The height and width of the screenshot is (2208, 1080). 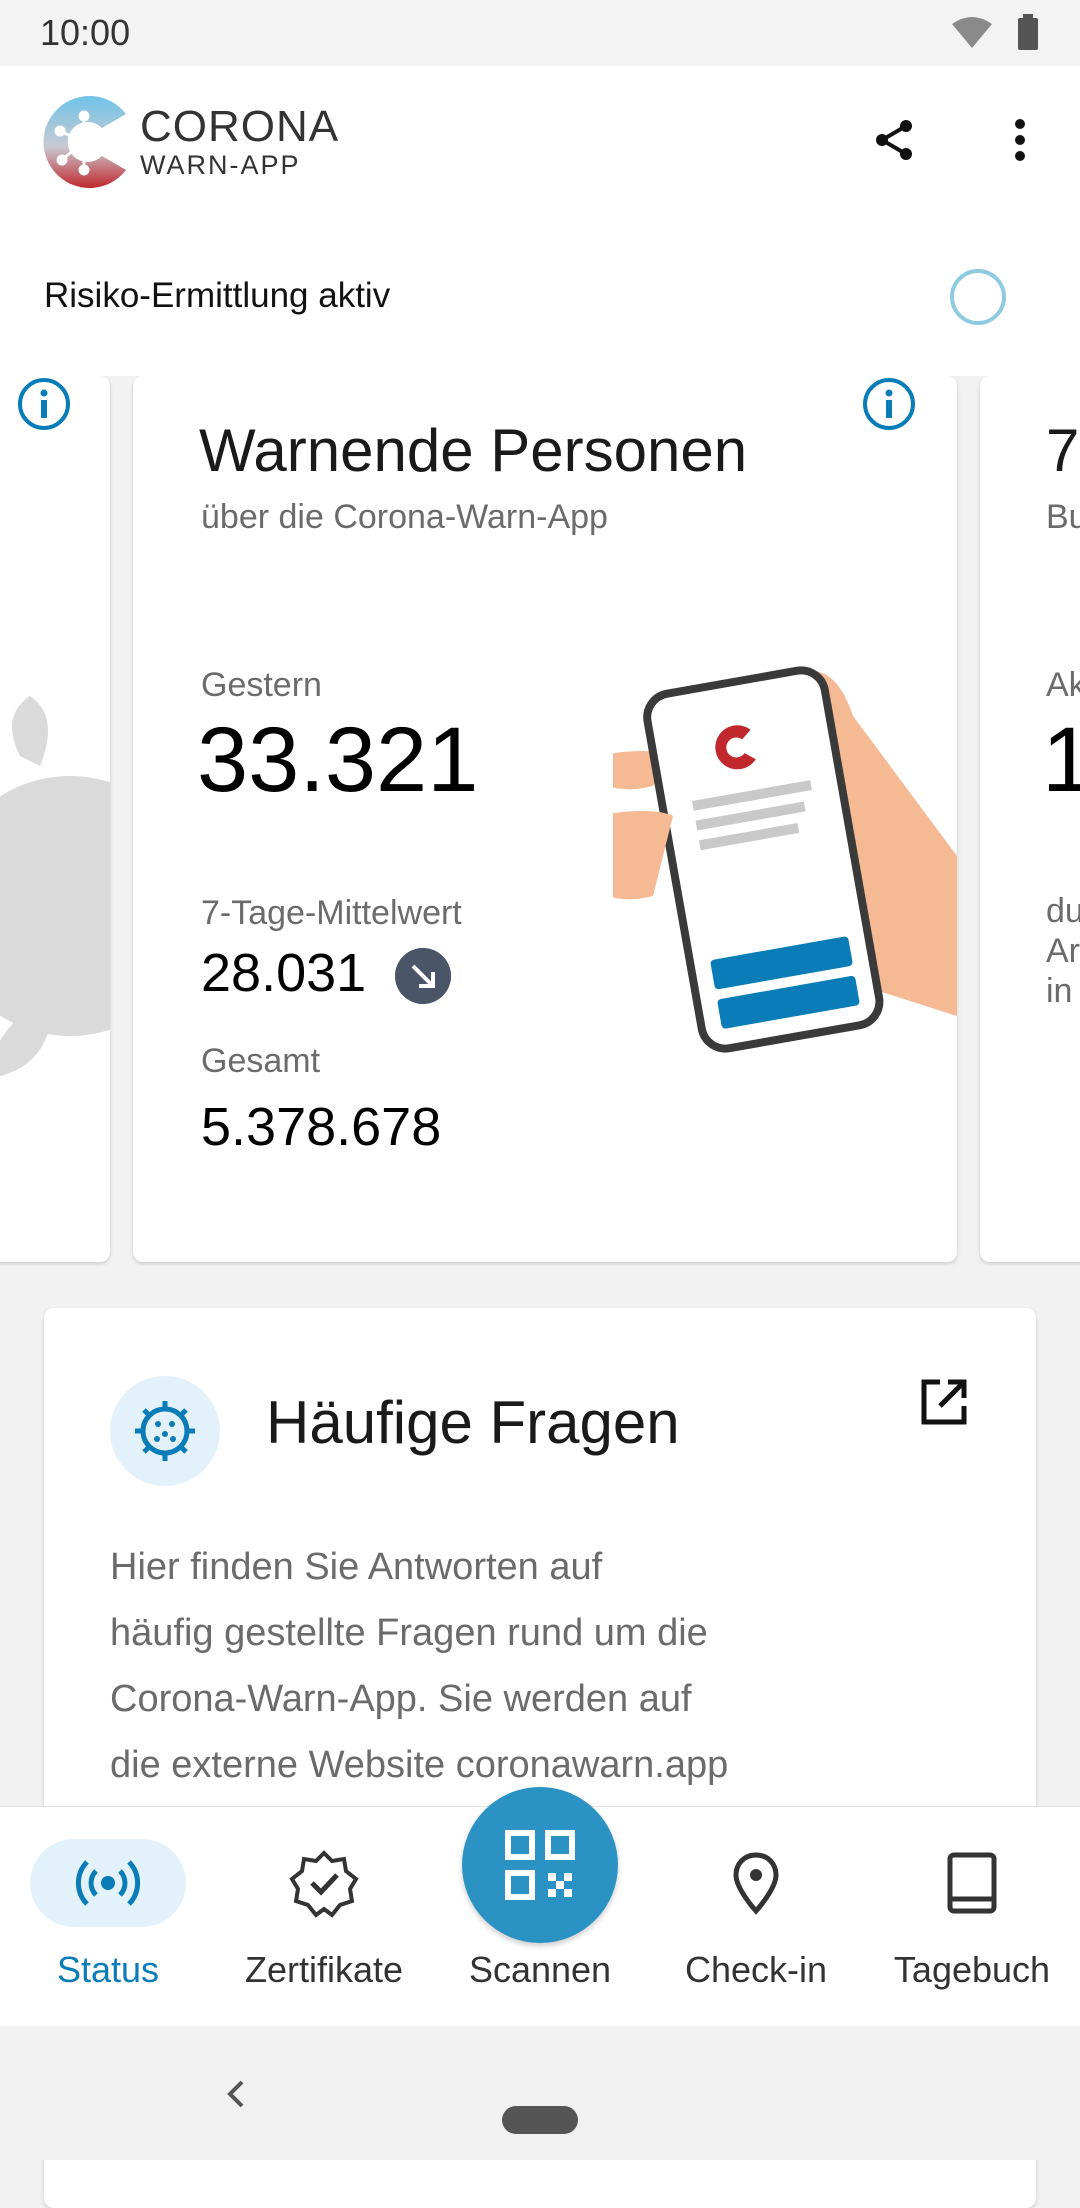 What do you see at coordinates (1063, 951) in the screenshot?
I see `card-text-line: Ar` at bounding box center [1063, 951].